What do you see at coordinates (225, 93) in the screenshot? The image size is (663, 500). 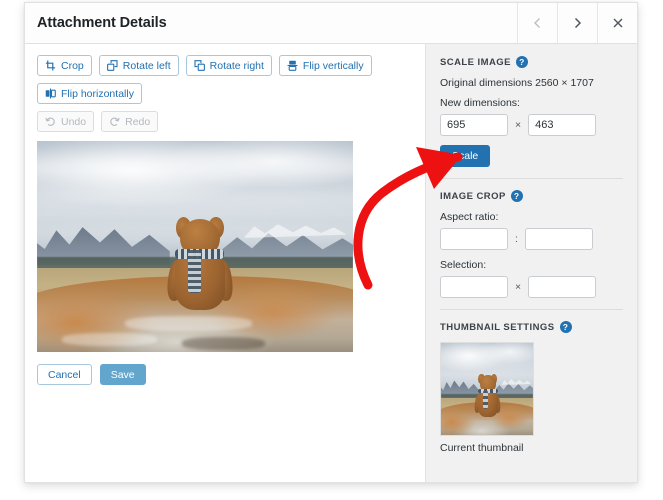 I see `edit-toolbar-row-2: Flip horizontally` at bounding box center [225, 93].